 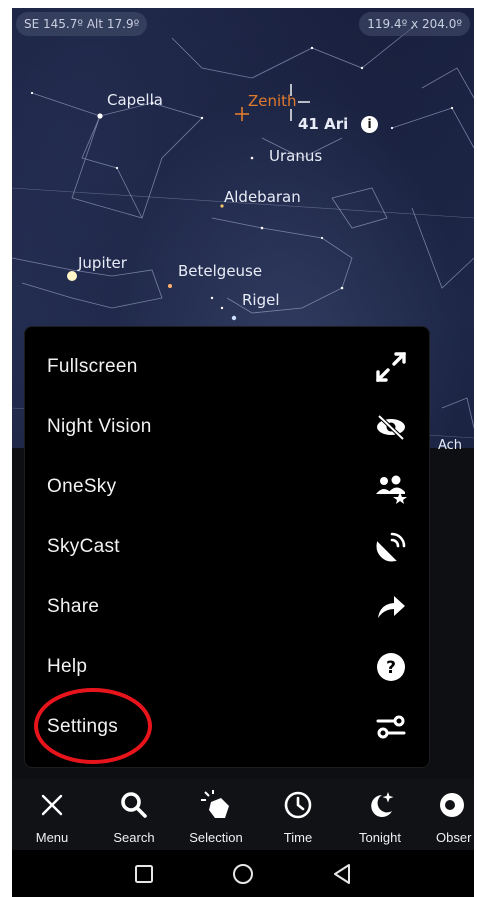 I want to click on search-icon, so click(x=134, y=805).